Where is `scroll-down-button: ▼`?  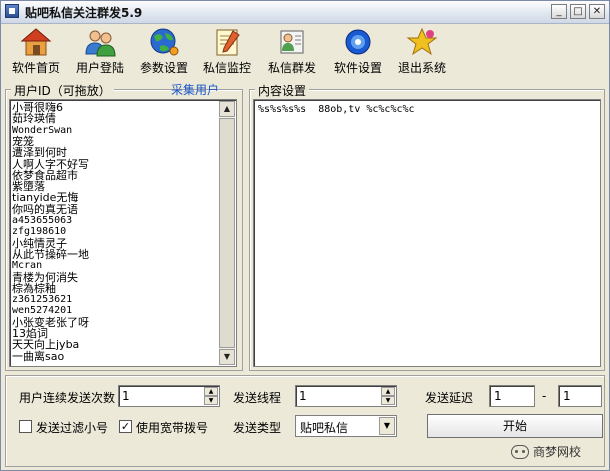
scroll-down-button: ▼ is located at coordinates (227, 357).